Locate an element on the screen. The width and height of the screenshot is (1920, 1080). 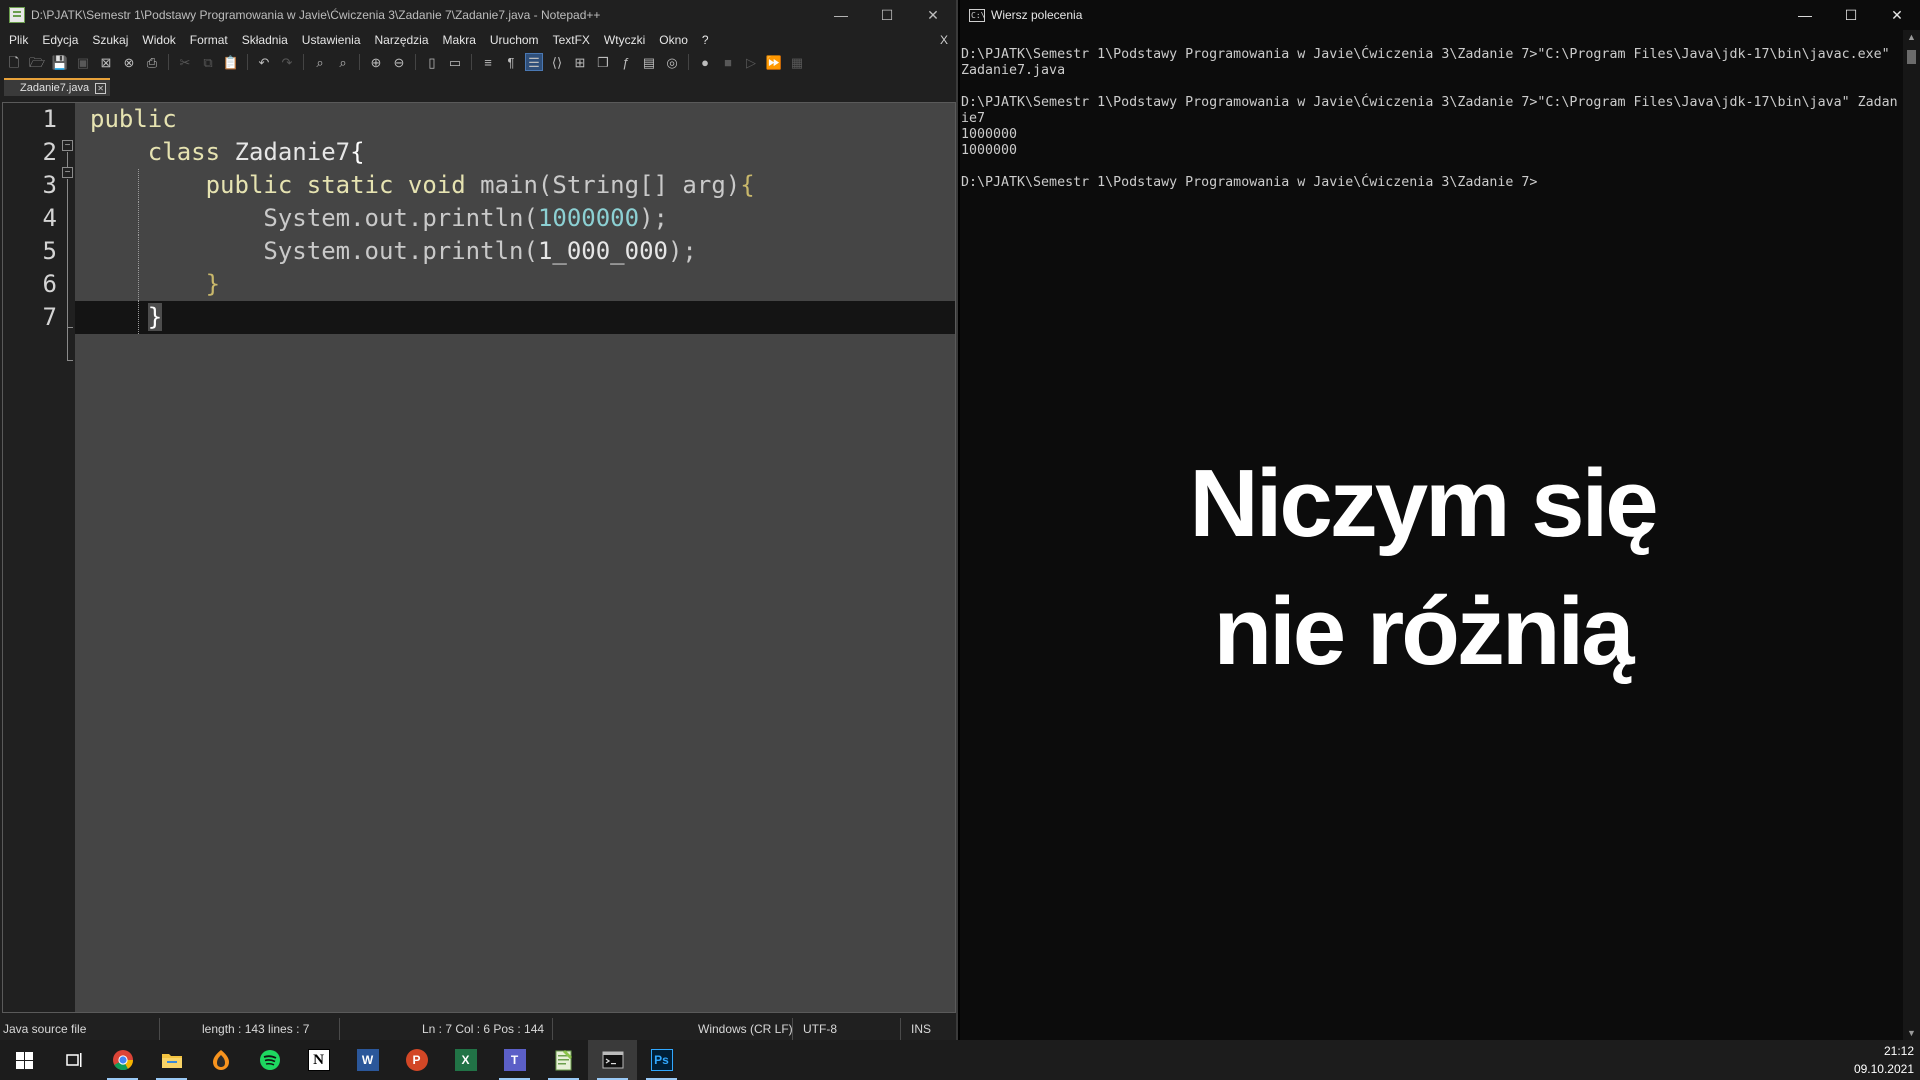
tab-zadanie7: Zadanie7.java ✕ is located at coordinates (57, 87).